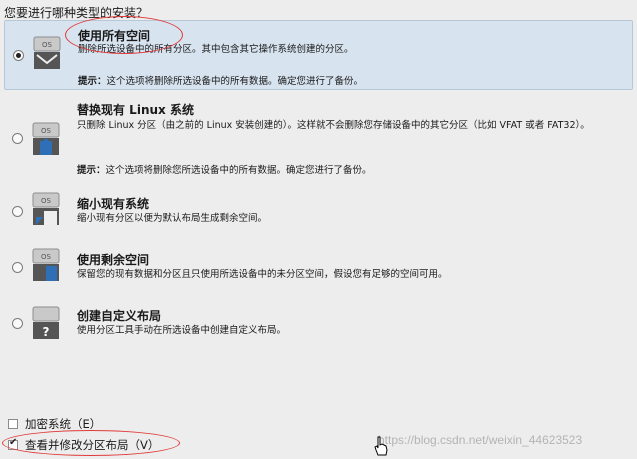 The height and width of the screenshot is (459, 637). I want to click on watermark: https://blog.csdn.net/weixin_44623523, so click(480, 440).